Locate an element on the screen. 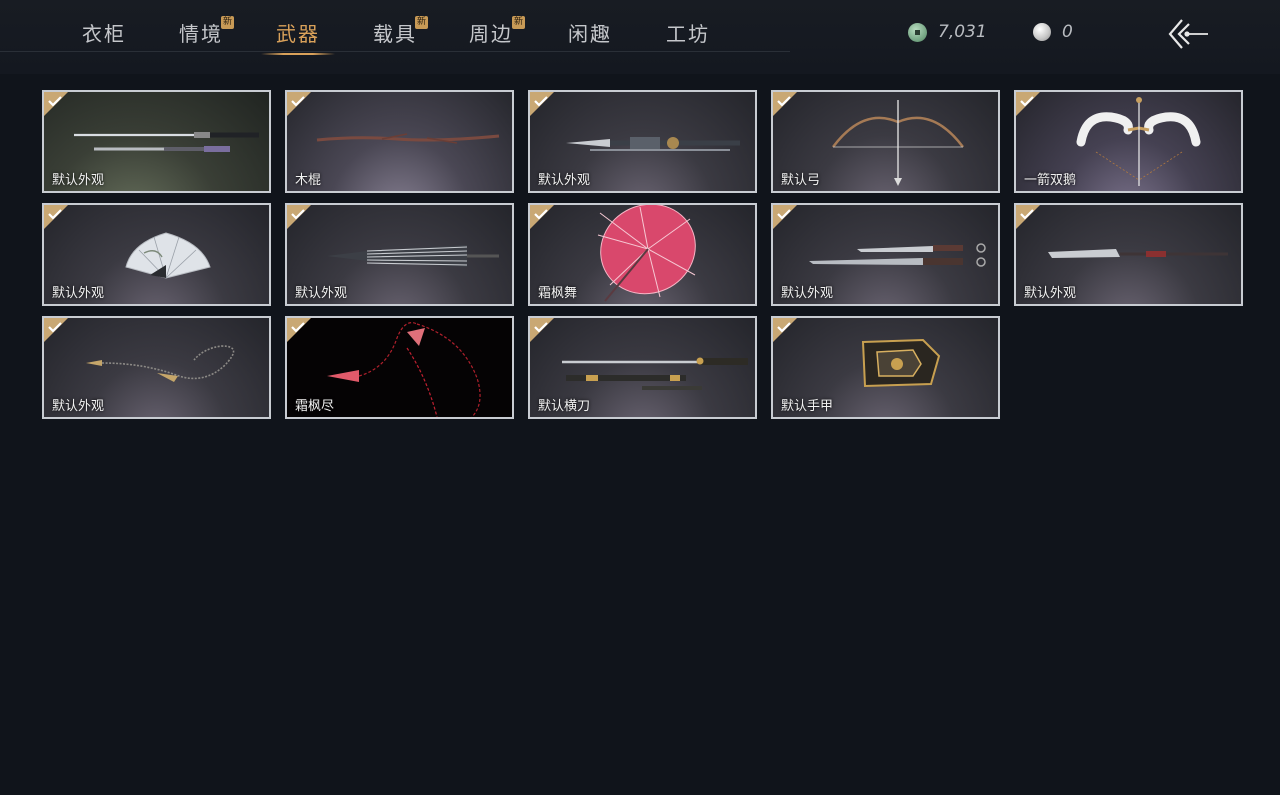 This screenshot has height=795, width=1280. tab-label: 载具 is located at coordinates (395, 34).